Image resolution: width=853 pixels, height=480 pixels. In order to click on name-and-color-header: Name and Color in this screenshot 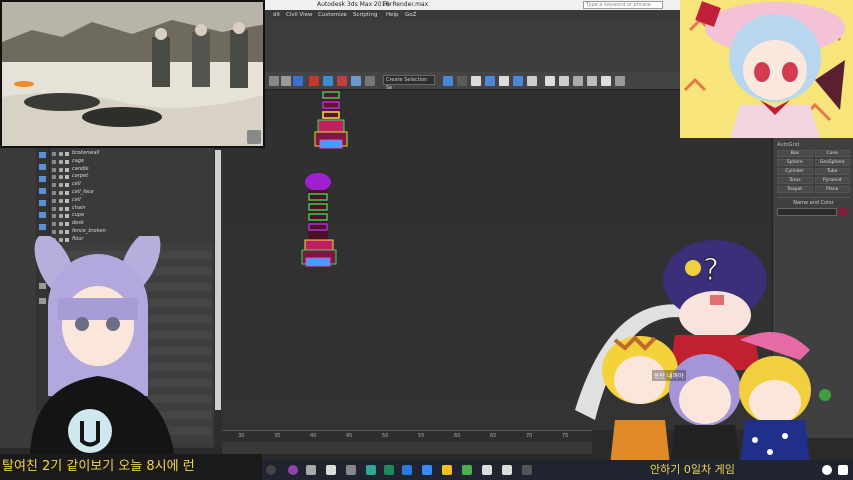, I will do `click(813, 201)`.